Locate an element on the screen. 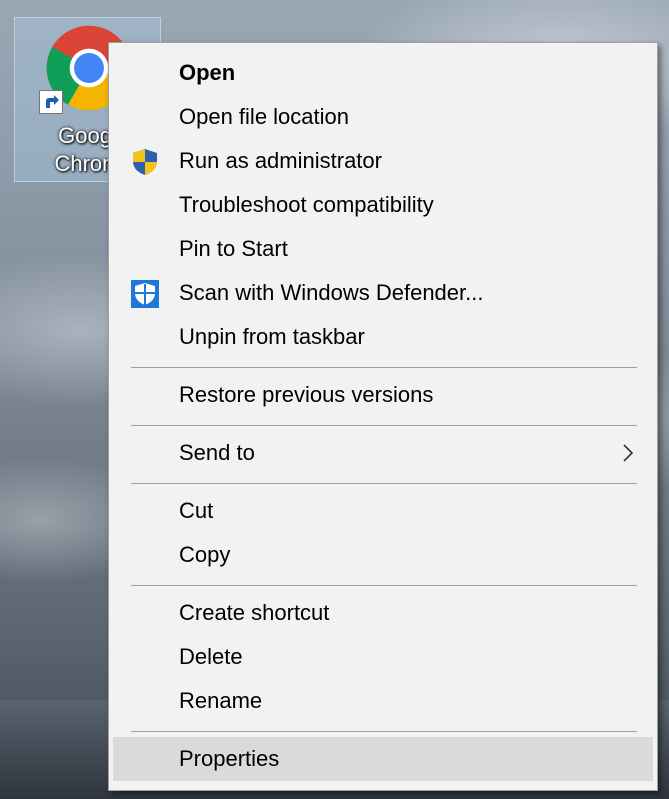 This screenshot has width=669, height=799. menu-item-cut: Cut is located at coordinates (383, 511).